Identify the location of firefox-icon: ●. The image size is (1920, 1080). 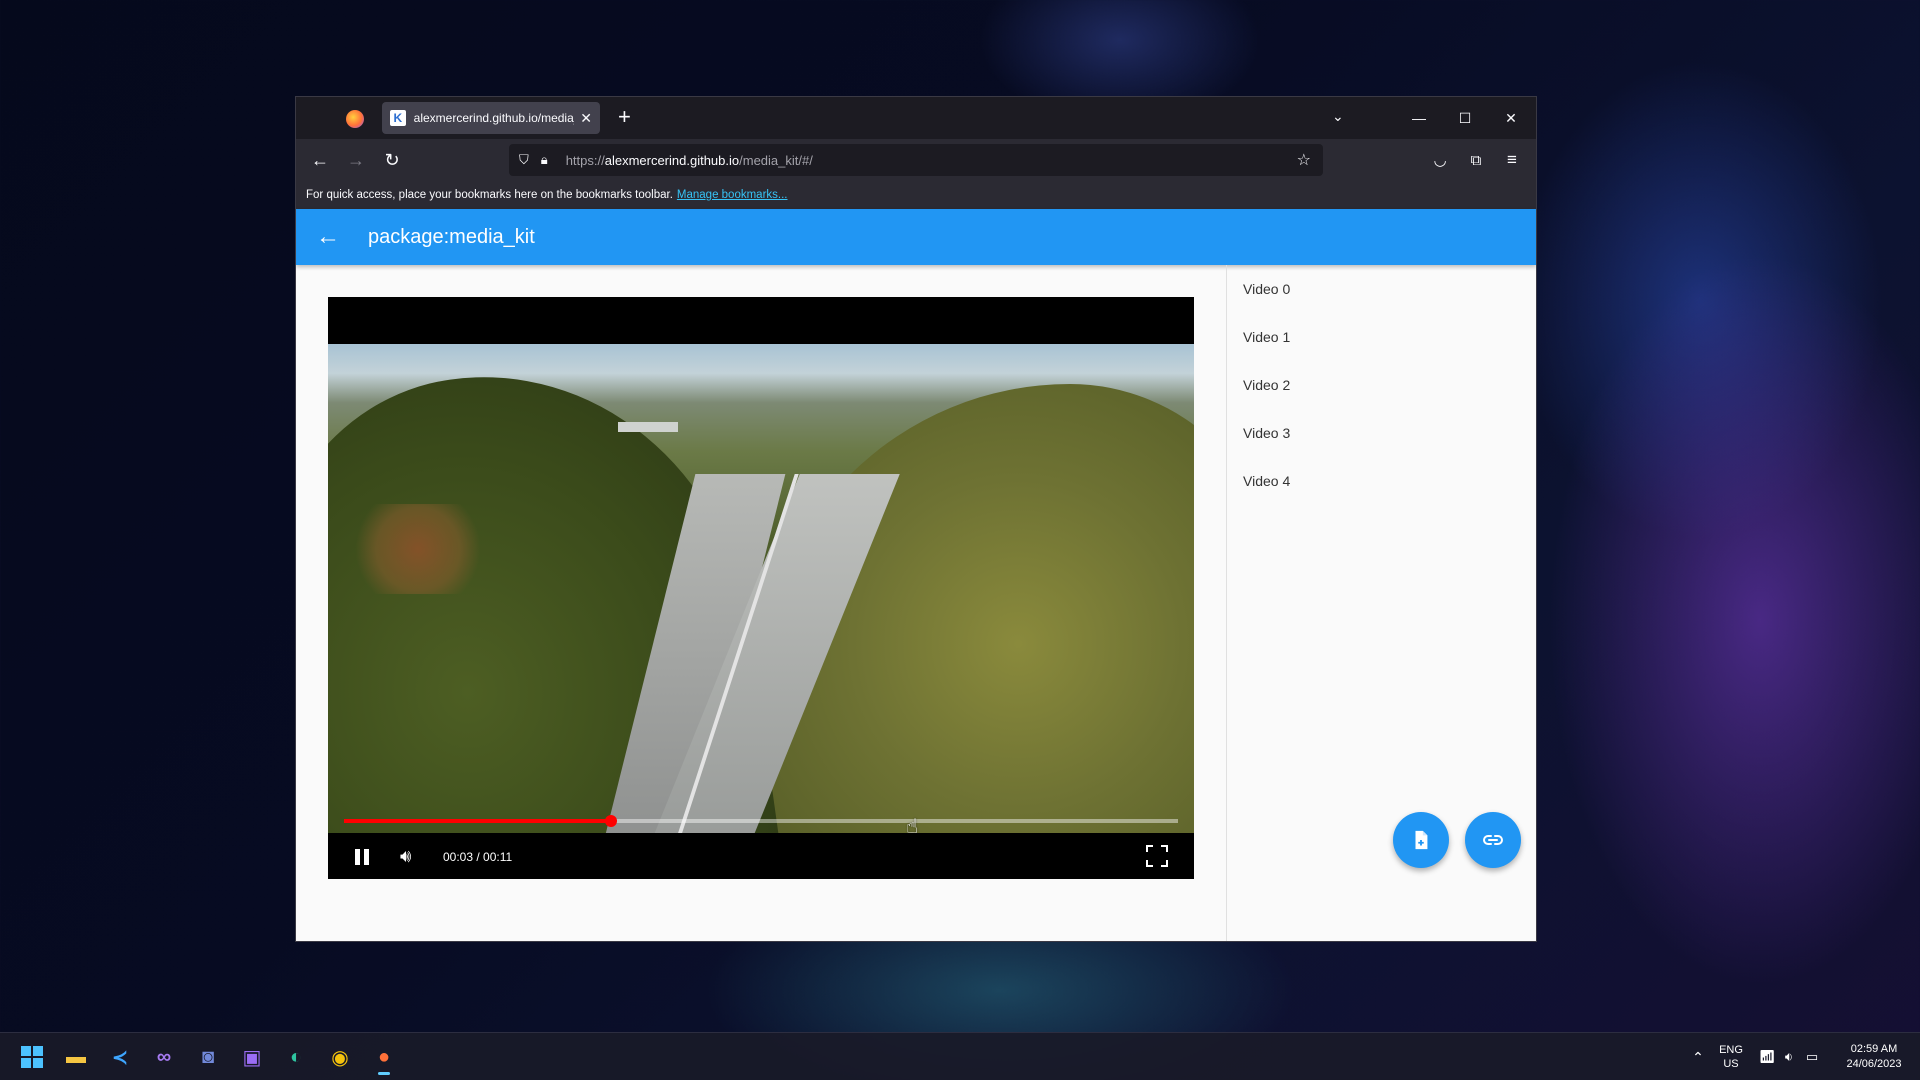
(384, 1058).